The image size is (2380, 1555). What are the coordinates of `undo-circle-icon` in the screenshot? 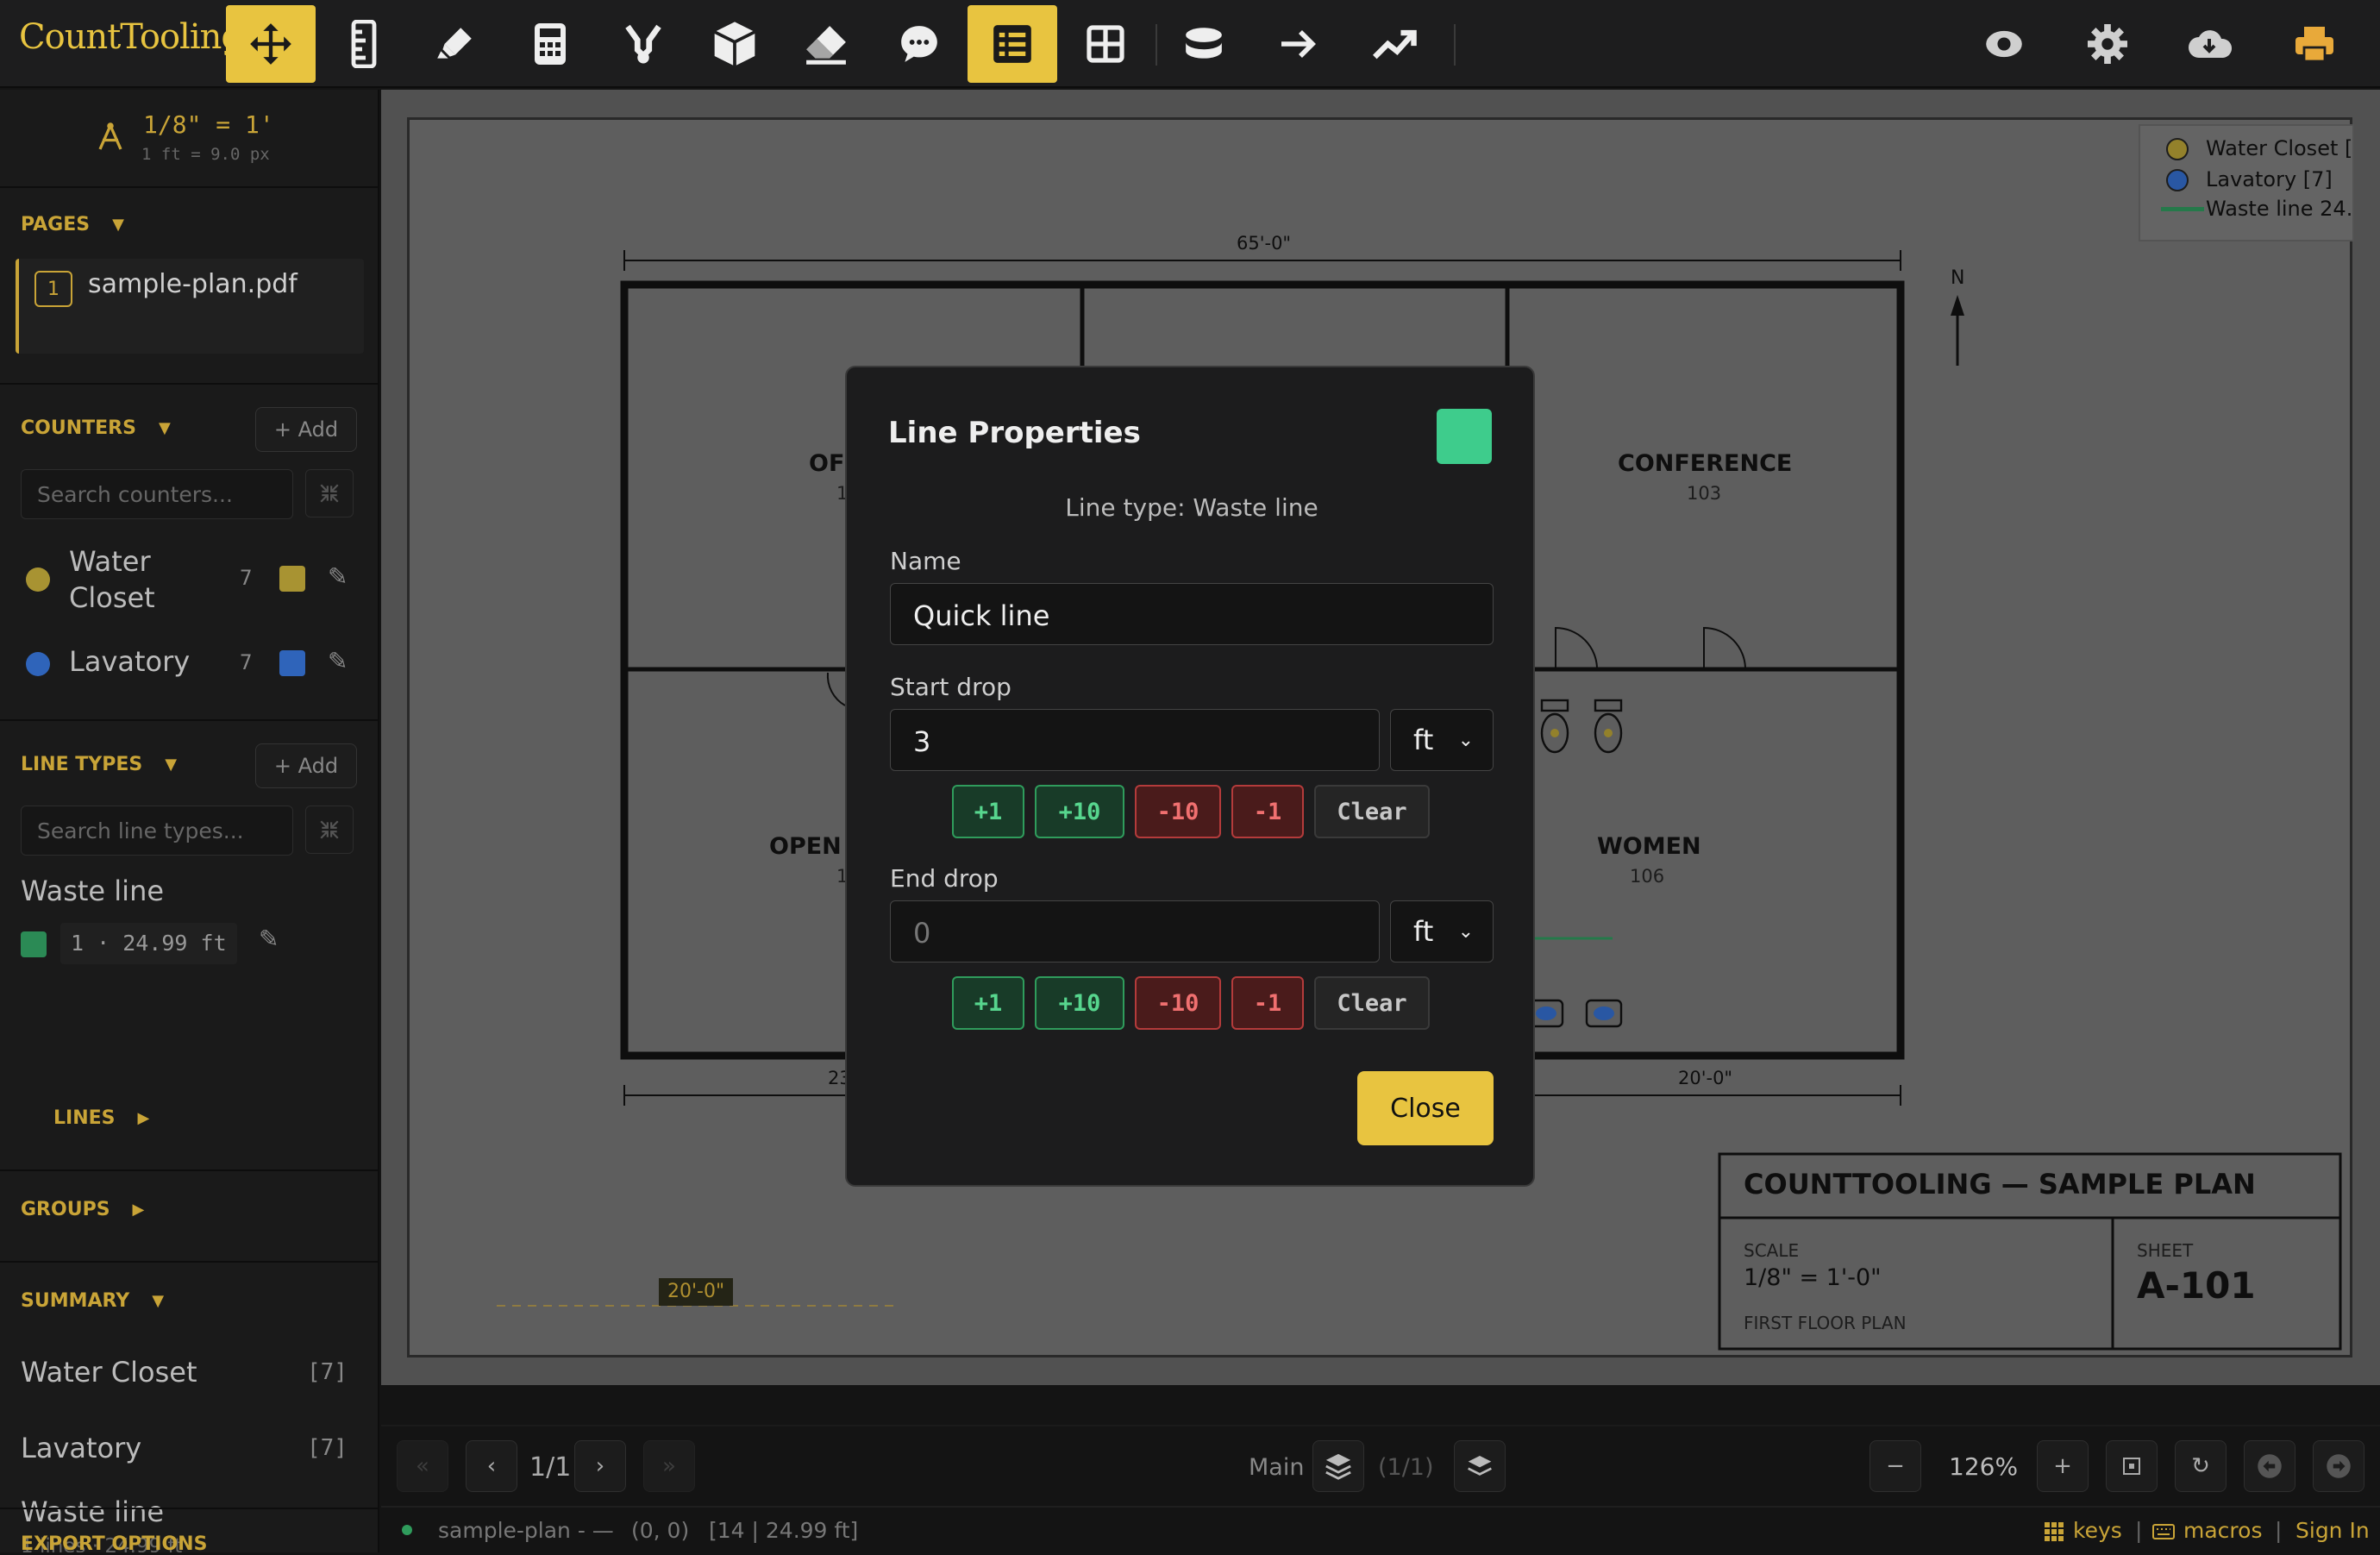 It's located at (2270, 1466).